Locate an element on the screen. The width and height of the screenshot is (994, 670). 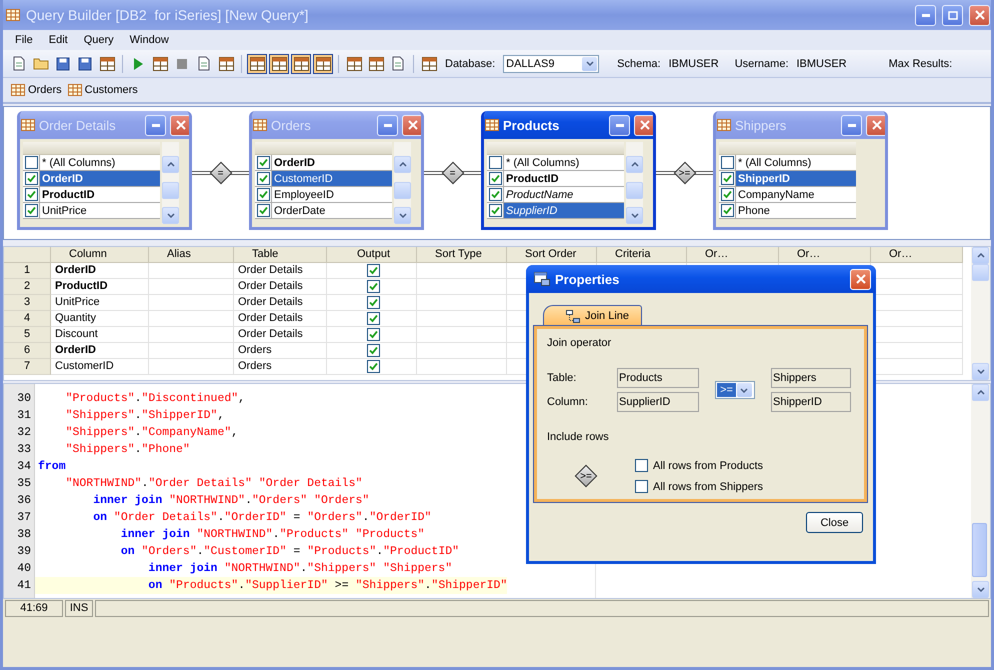
menu-item: File is located at coordinates (24, 40).